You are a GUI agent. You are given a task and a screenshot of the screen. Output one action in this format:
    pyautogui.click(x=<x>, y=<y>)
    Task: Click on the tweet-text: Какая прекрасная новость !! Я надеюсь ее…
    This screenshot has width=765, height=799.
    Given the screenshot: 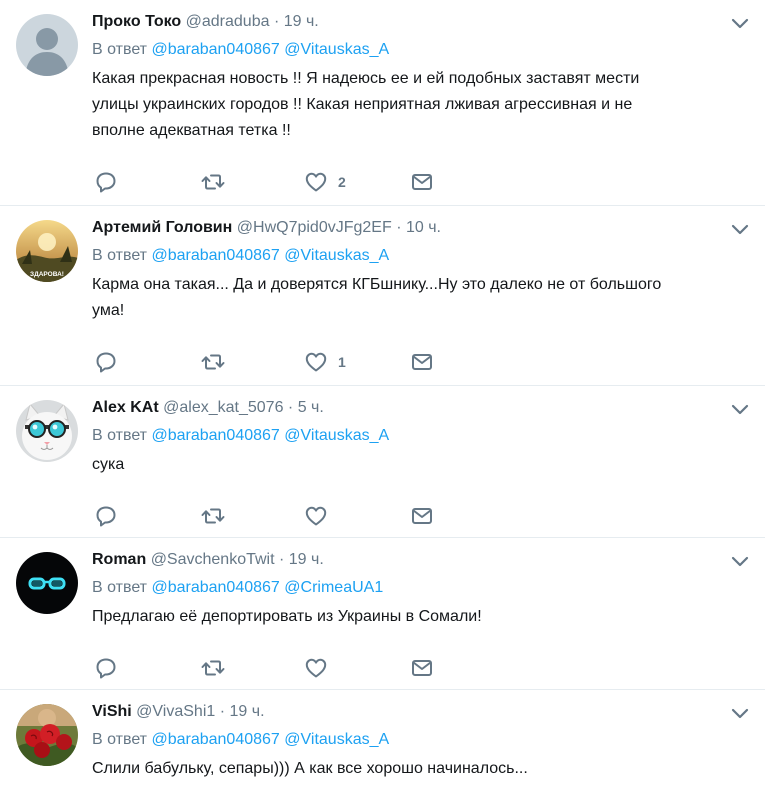 What is the action you would take?
    pyautogui.click(x=420, y=105)
    